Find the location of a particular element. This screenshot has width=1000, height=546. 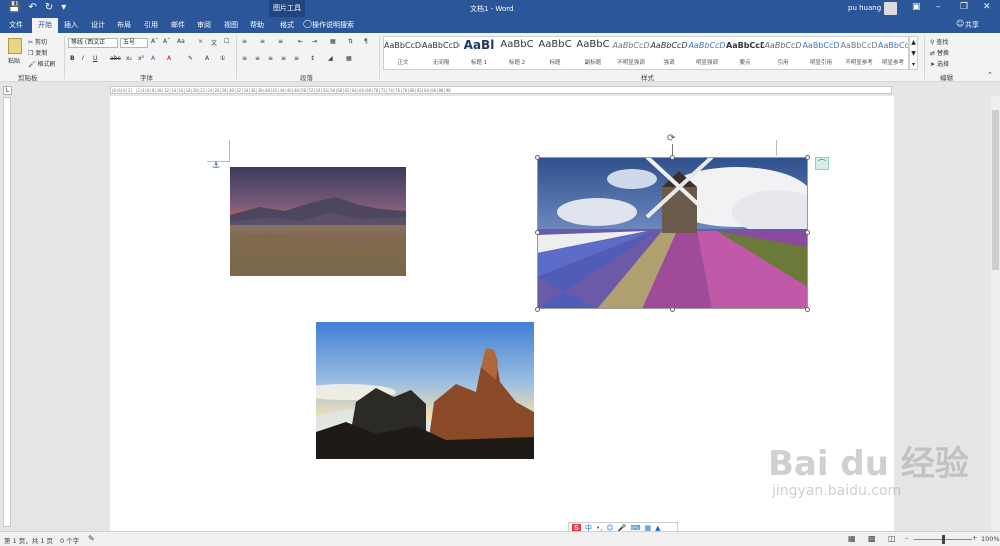

change-case-icon: Aa is located at coordinates (181, 41).